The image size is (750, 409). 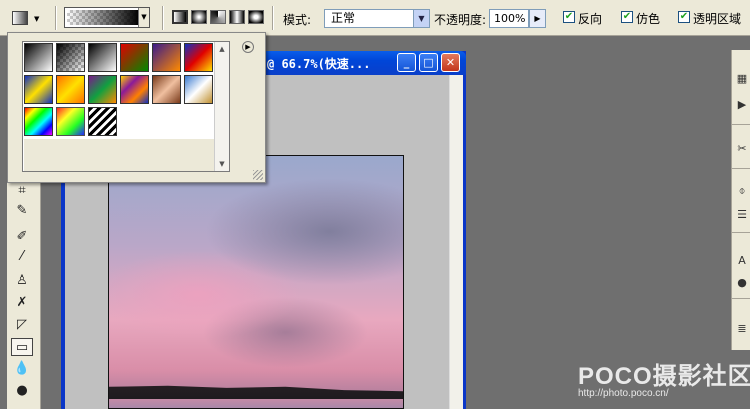 What do you see at coordinates (742, 191) in the screenshot?
I see `brush-preset-icon: ⌽` at bounding box center [742, 191].